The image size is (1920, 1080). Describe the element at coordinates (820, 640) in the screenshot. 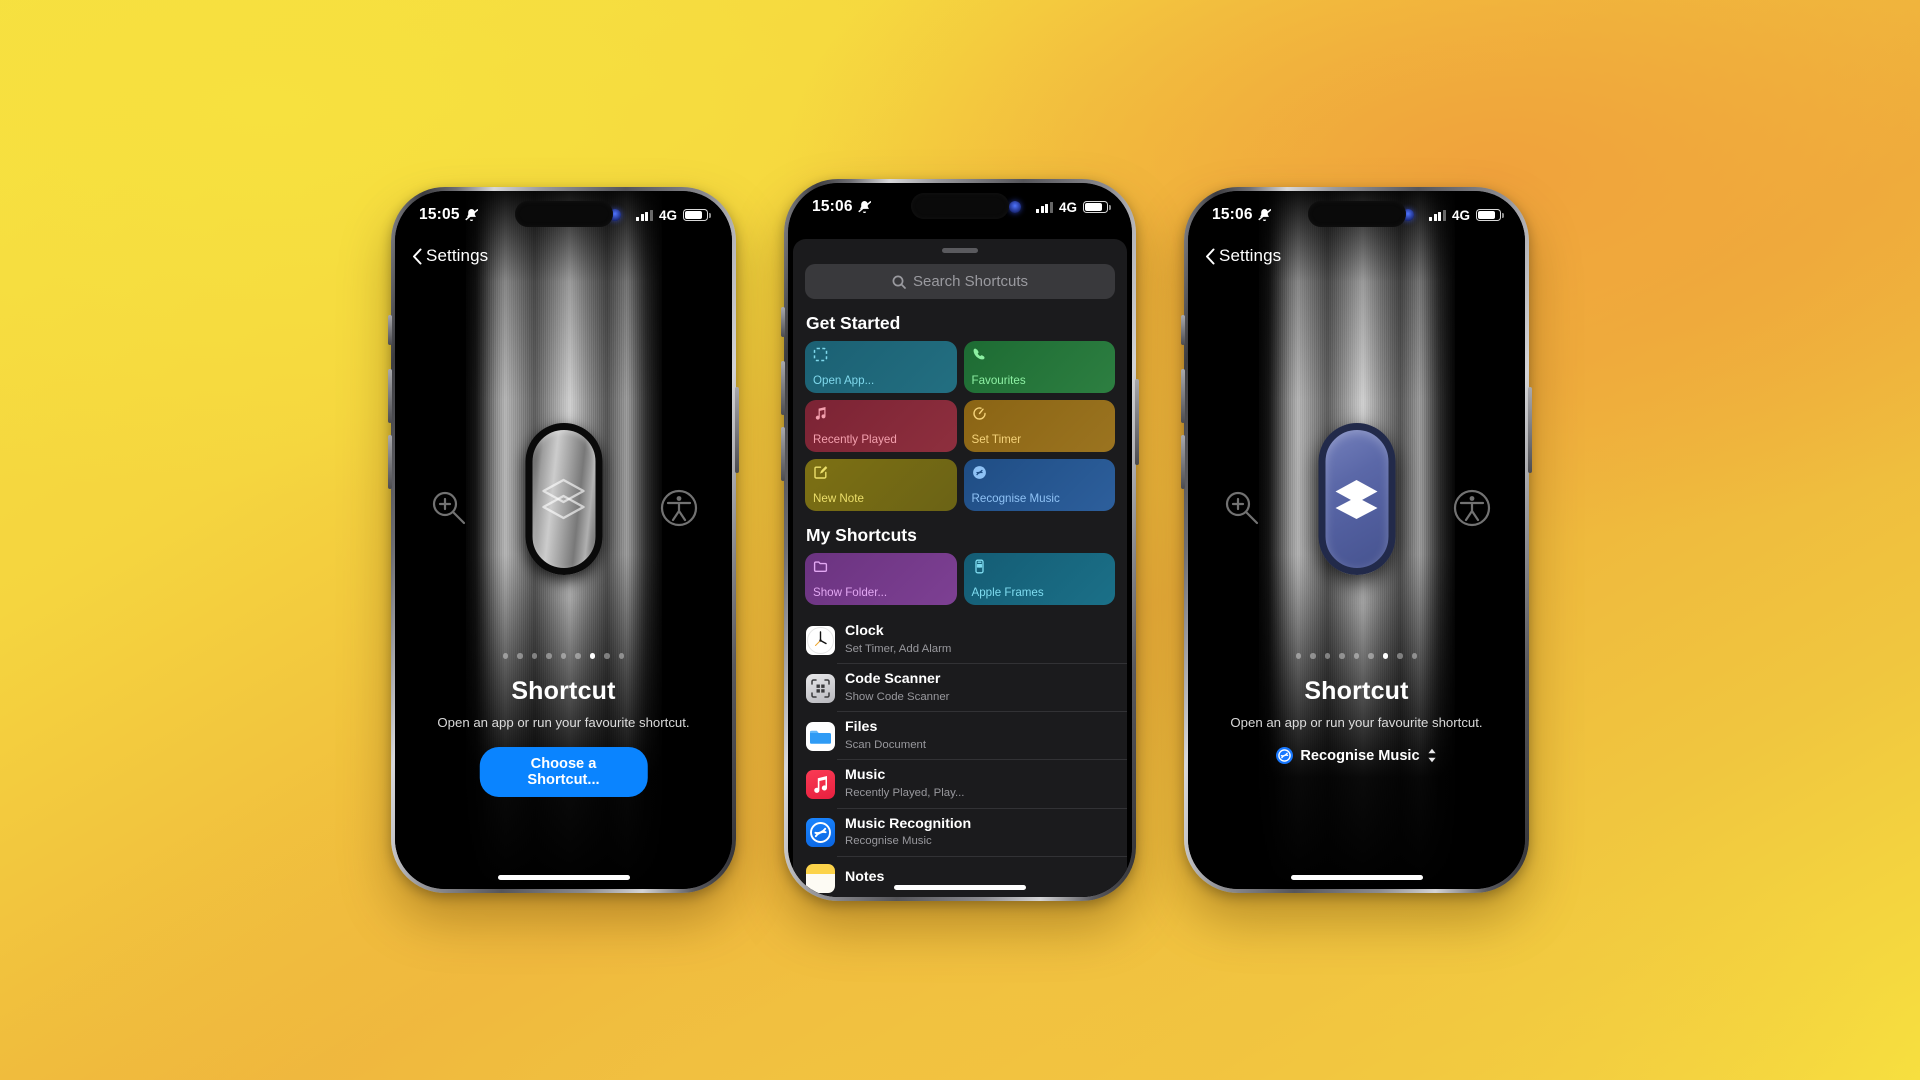

I see `clock-app-icon` at that location.